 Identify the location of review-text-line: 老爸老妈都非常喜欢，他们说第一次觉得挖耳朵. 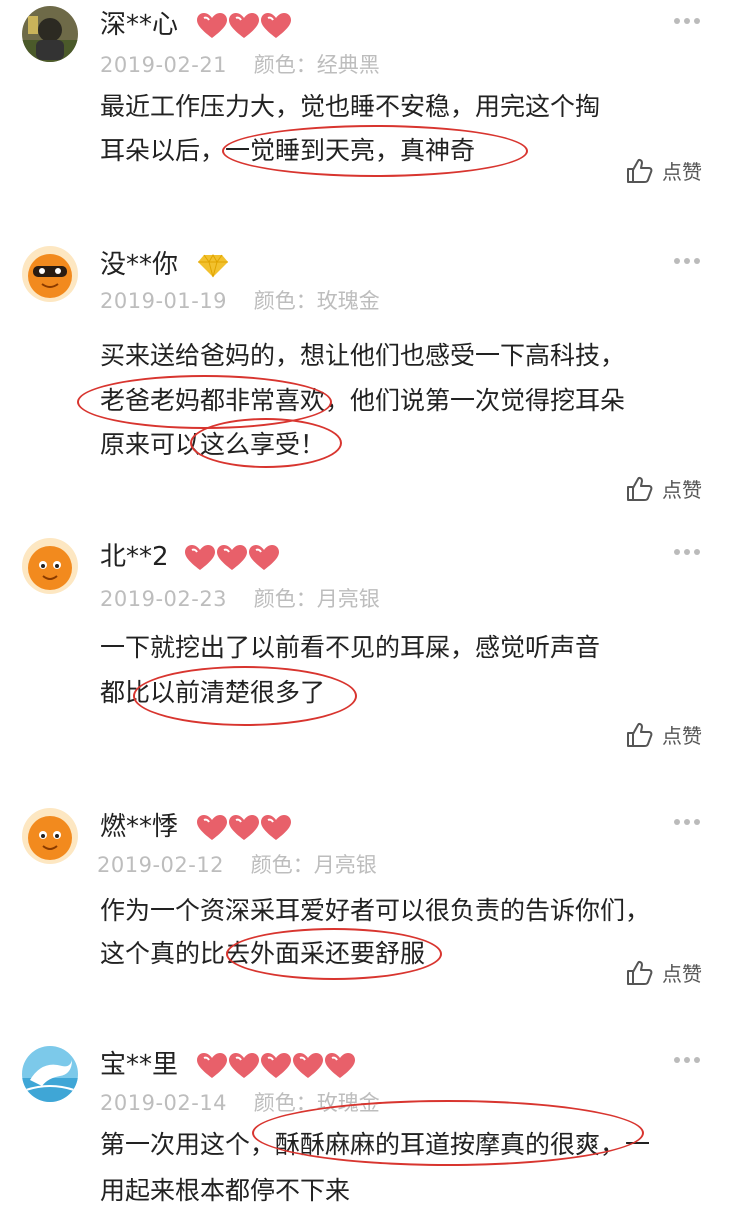
(363, 400).